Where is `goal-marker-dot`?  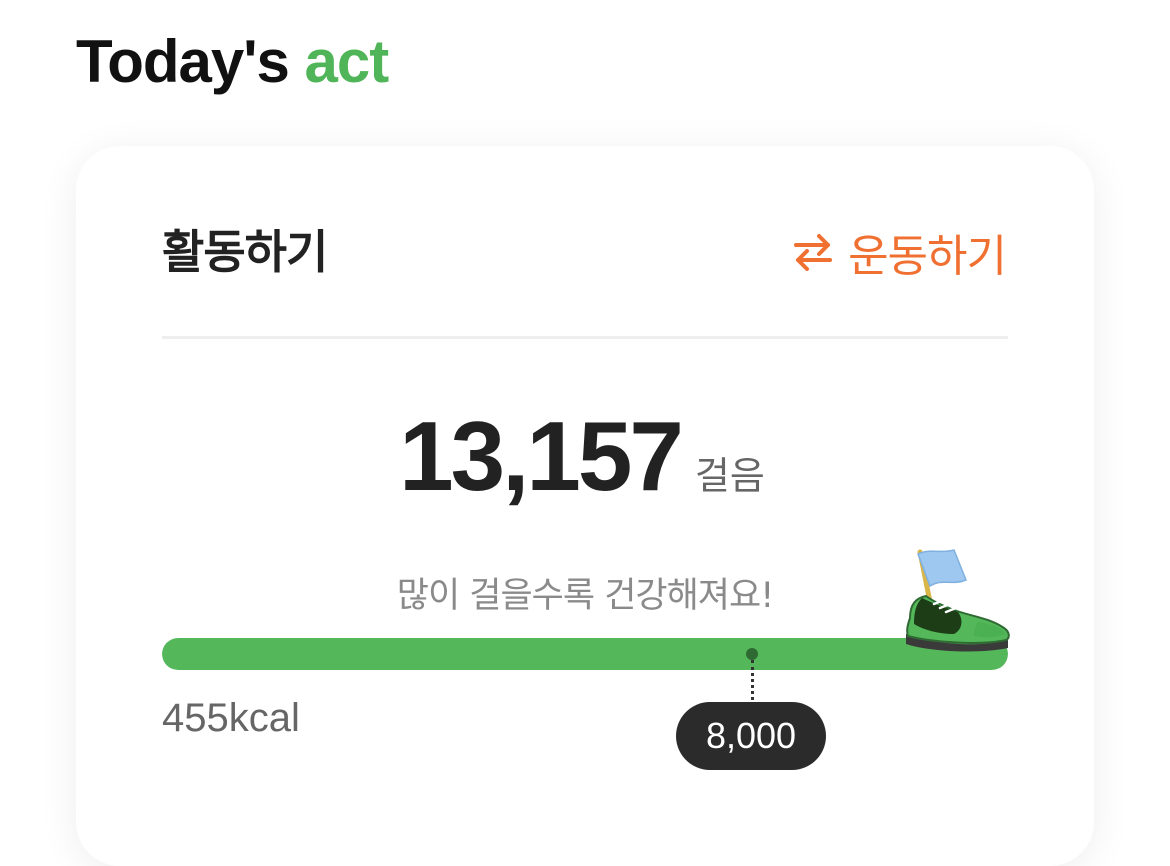 goal-marker-dot is located at coordinates (752, 654).